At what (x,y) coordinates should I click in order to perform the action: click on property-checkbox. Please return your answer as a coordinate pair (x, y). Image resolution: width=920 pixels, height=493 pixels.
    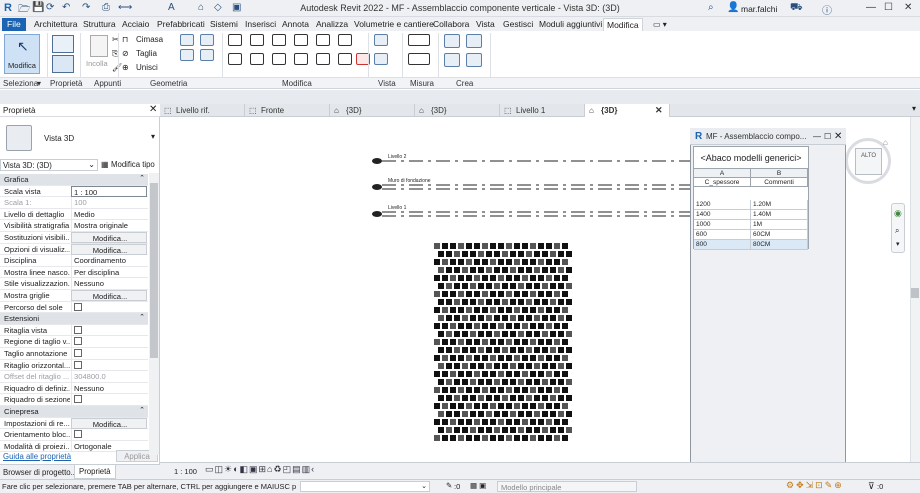
    Looking at the image, I should click on (109, 365).